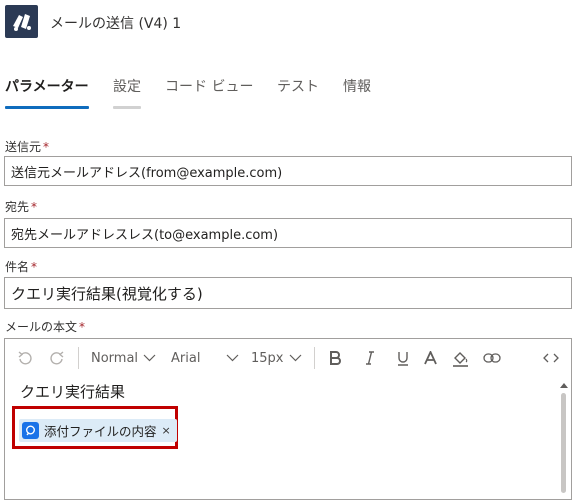  Describe the element at coordinates (370, 358) in the screenshot. I see `italic-icon` at that location.